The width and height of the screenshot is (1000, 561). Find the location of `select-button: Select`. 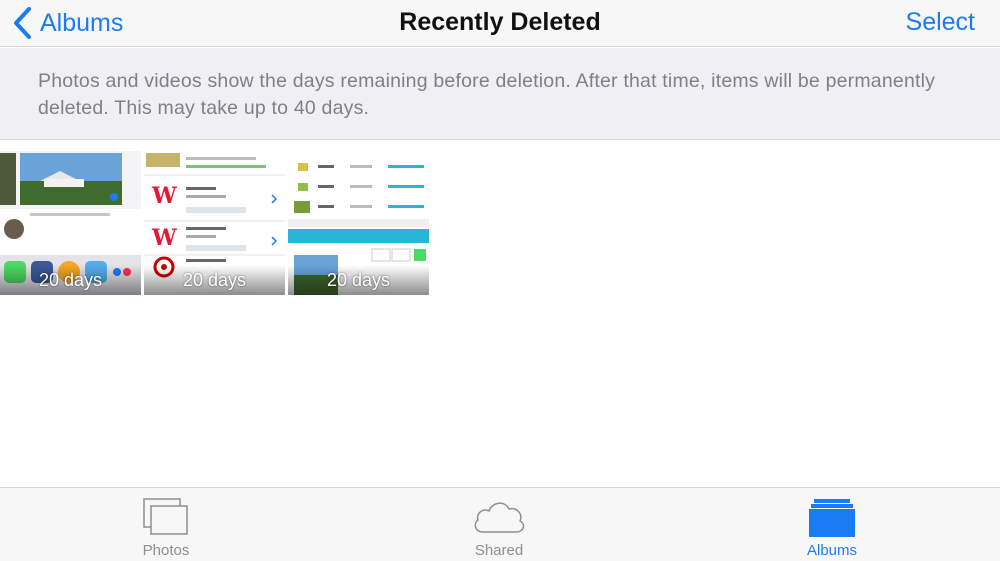

select-button: Select is located at coordinates (940, 22).